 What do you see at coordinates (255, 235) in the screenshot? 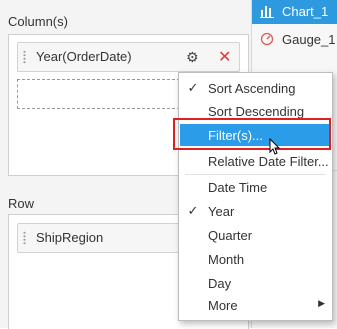
I see `menu-item-quarter: Quarter` at bounding box center [255, 235].